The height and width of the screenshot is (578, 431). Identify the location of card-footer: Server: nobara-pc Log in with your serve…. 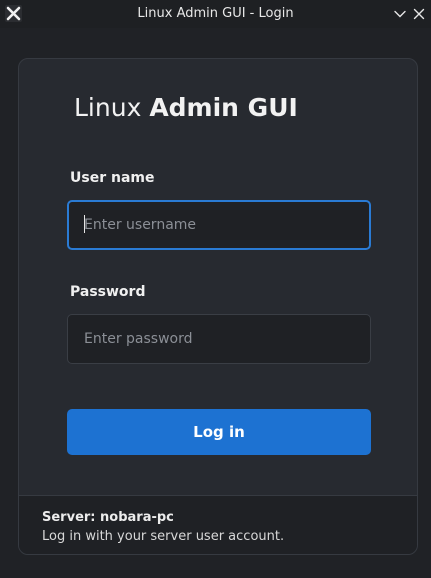
(218, 524).